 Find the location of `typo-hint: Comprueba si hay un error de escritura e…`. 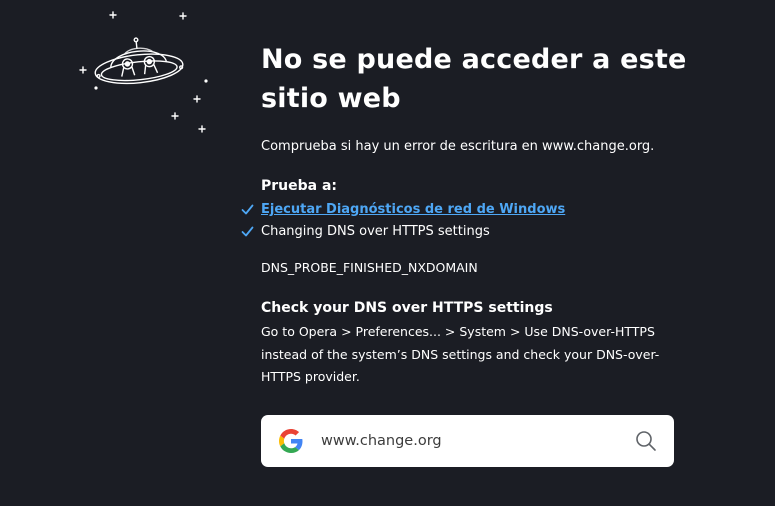

typo-hint: Comprueba si hay un error de escritura e… is located at coordinates (458, 146).